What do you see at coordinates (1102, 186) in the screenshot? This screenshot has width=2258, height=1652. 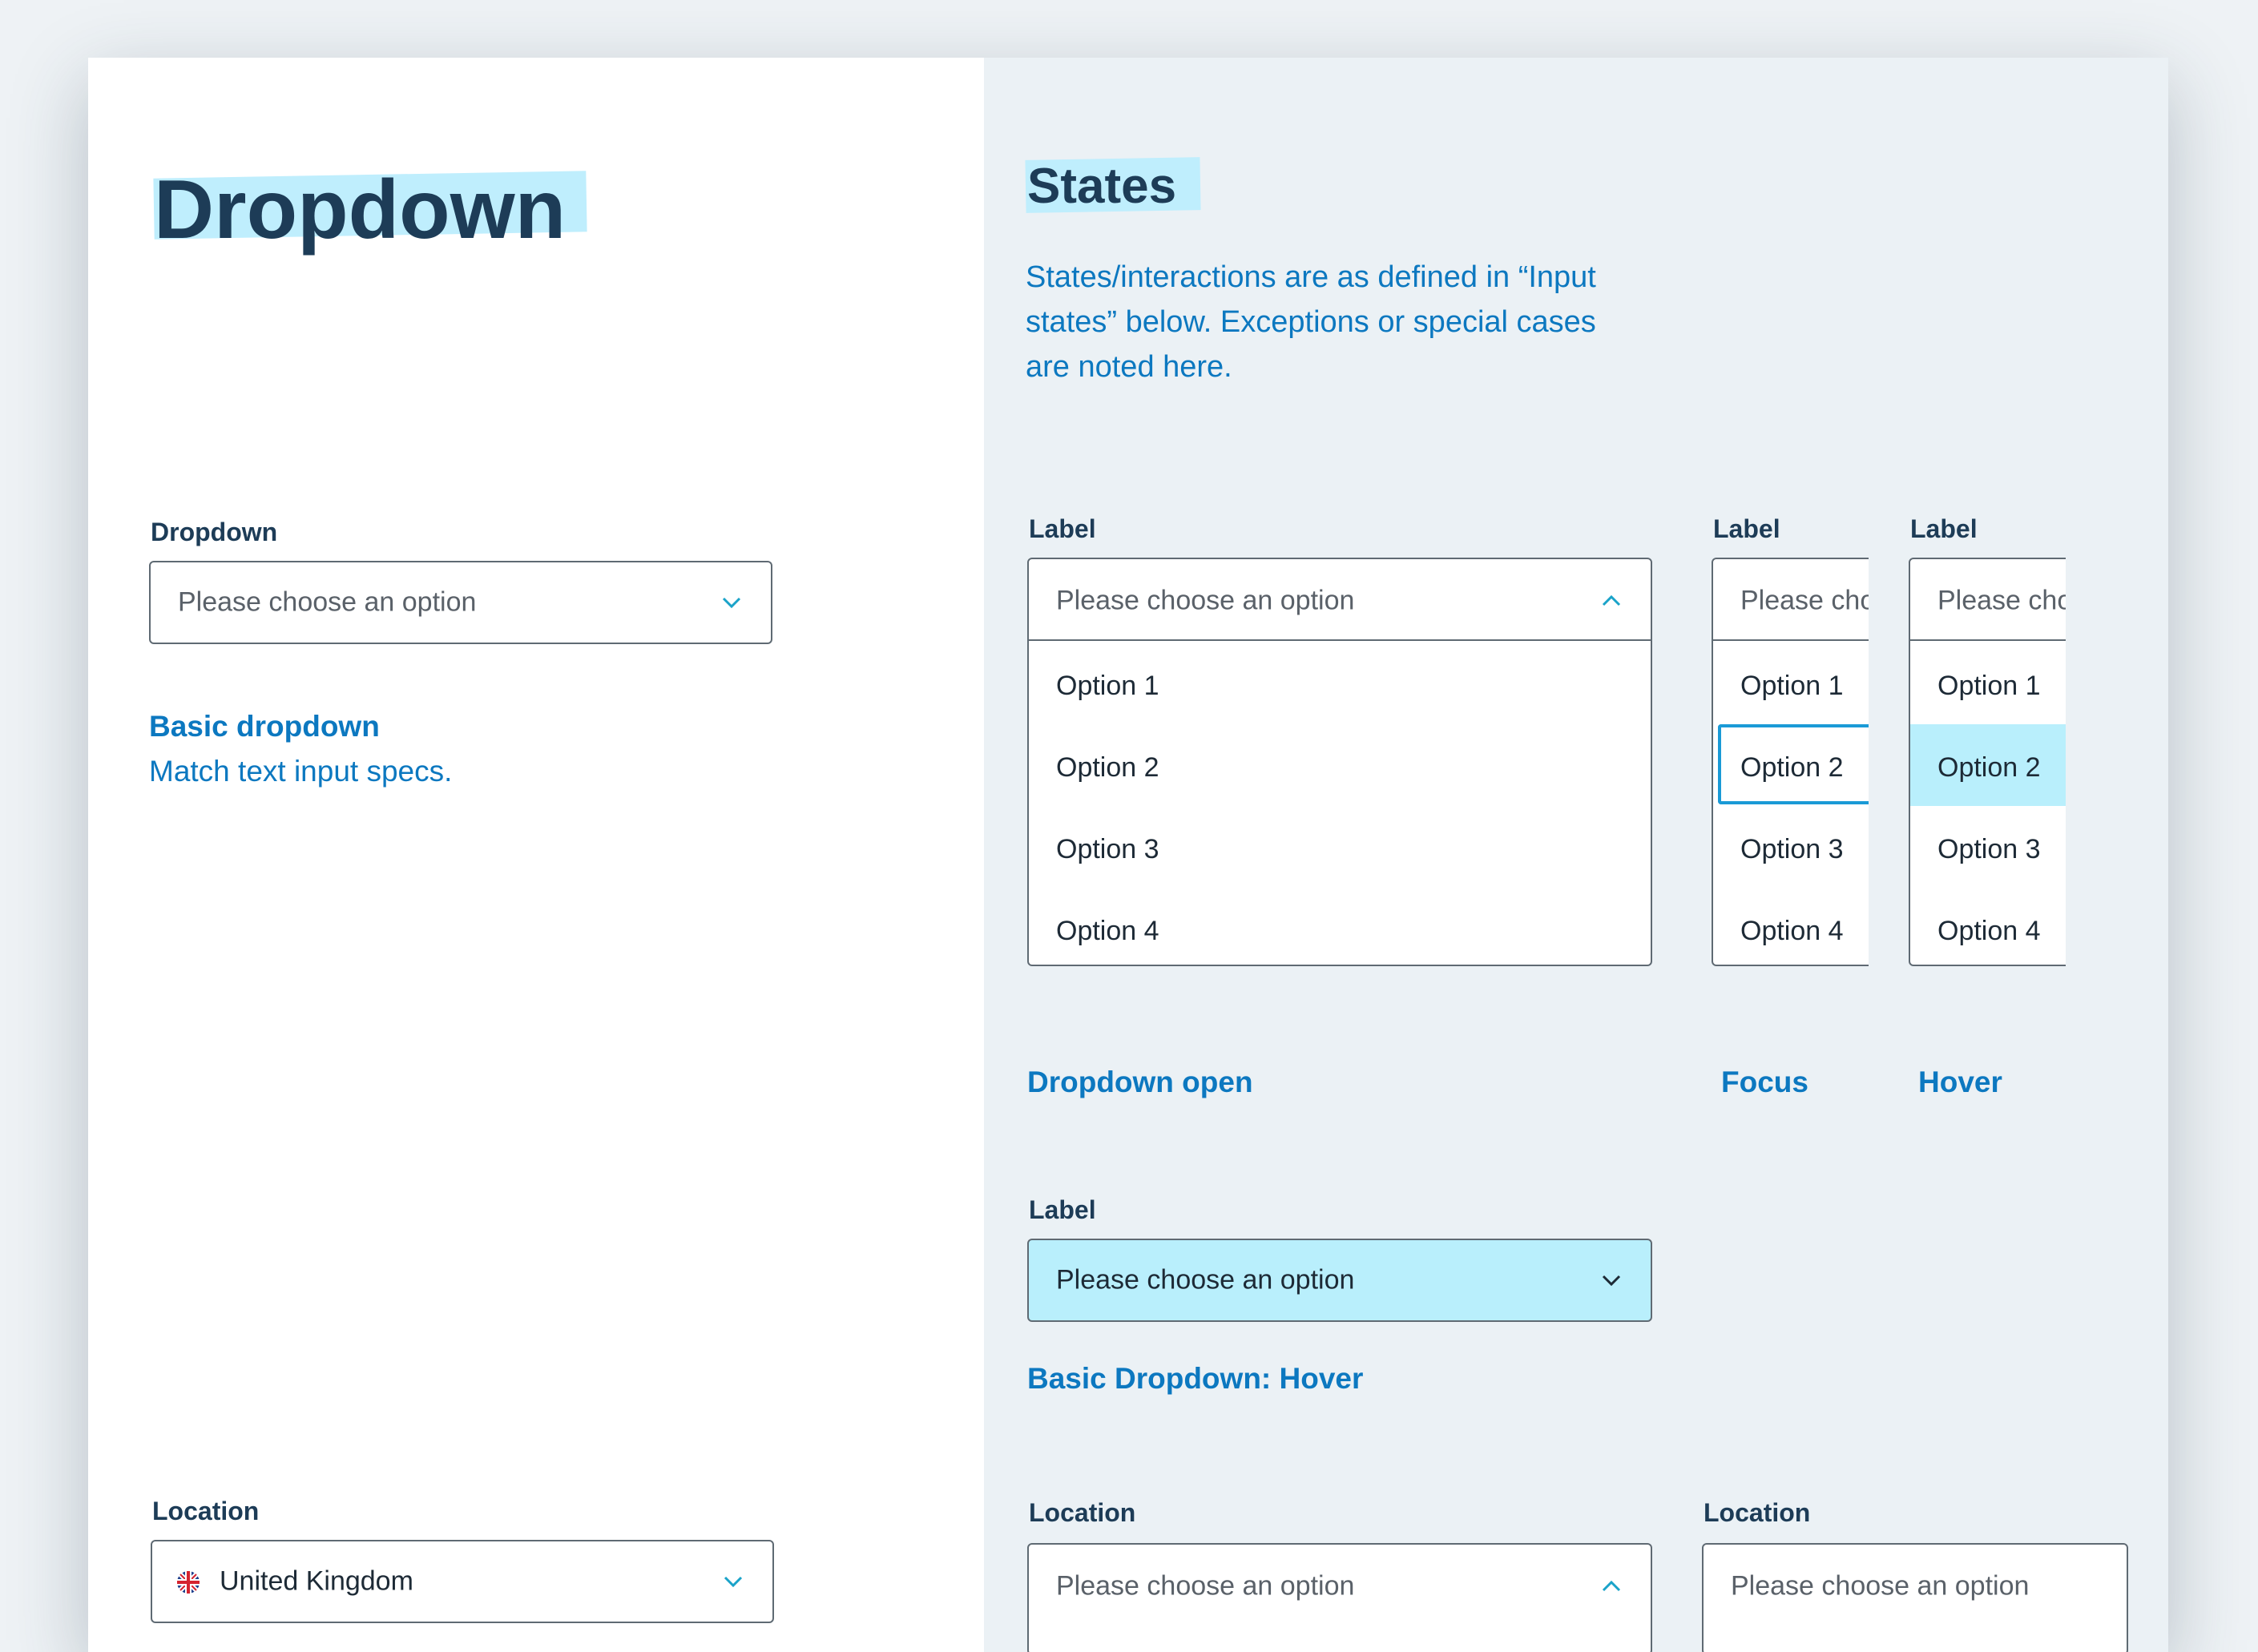 I see `states-title: States` at bounding box center [1102, 186].